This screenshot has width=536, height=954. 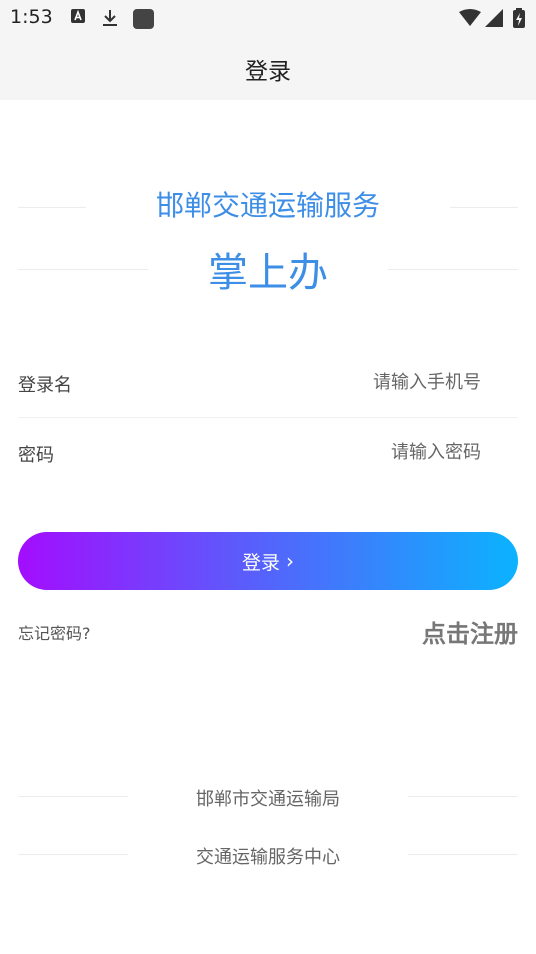 I want to click on forgot-password-link: 忘记密码?, so click(x=54, y=632).